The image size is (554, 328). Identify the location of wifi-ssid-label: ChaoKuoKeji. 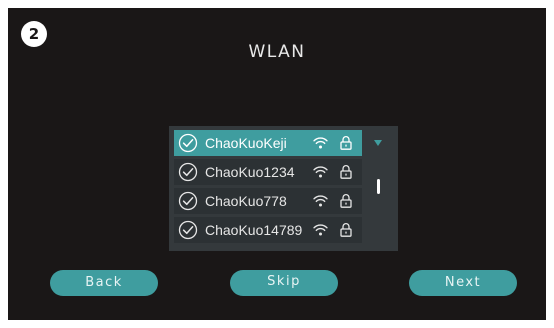
(246, 143).